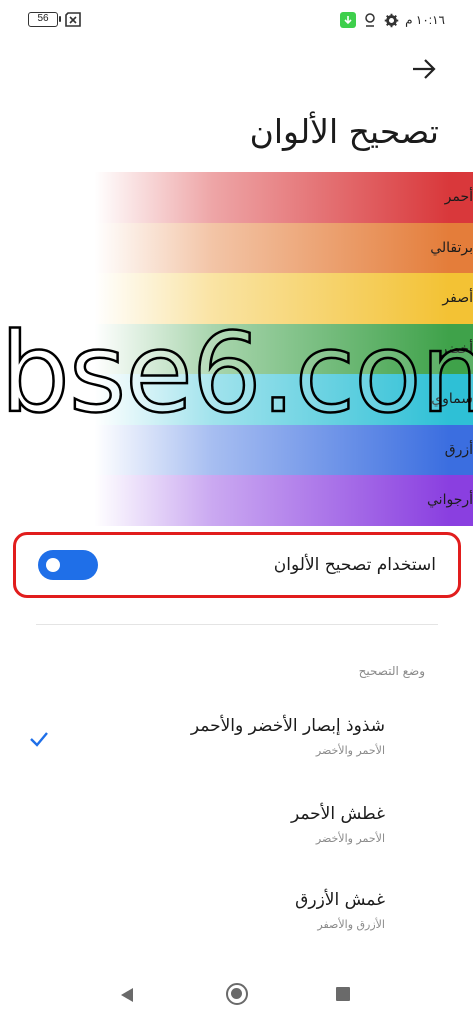 This screenshot has width=473, height=1024. I want to click on status-time: ١٠:١٦ م, so click(425, 20).